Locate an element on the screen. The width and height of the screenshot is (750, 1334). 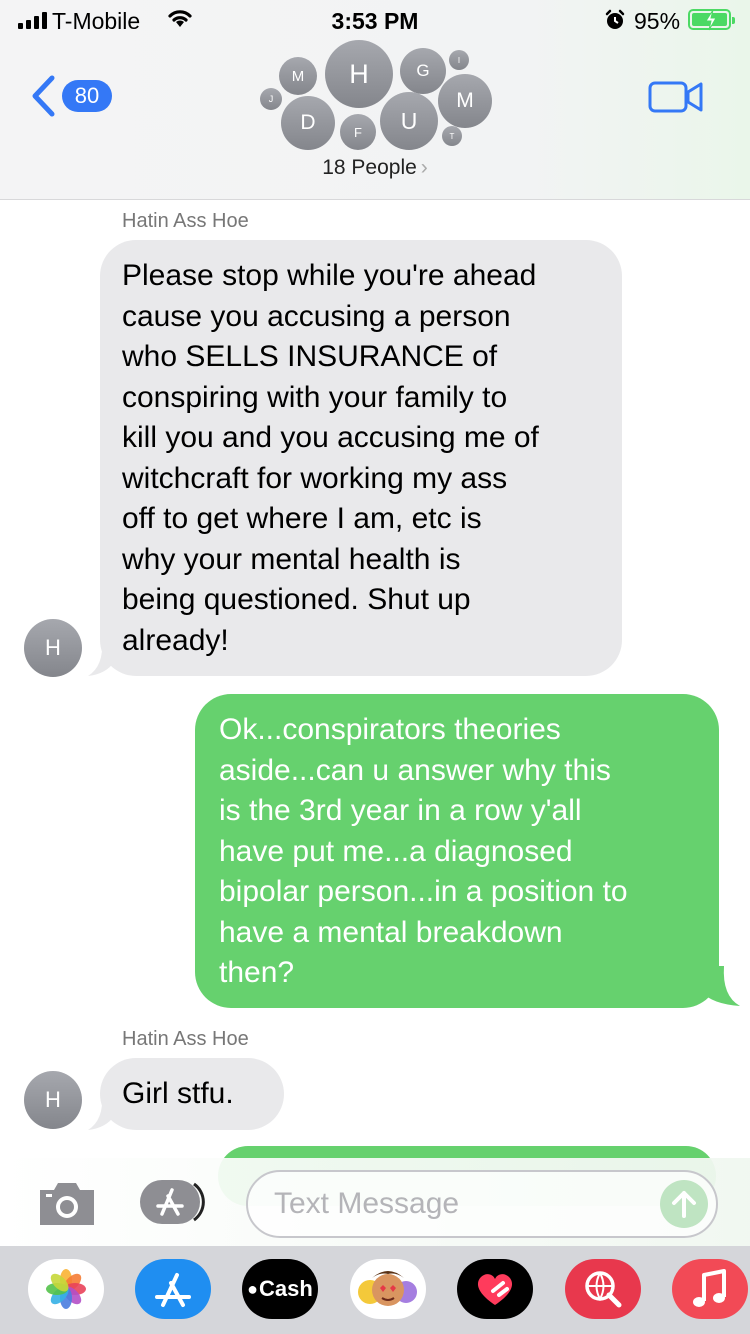
digital-touch-app-icon is located at coordinates (495, 1289).